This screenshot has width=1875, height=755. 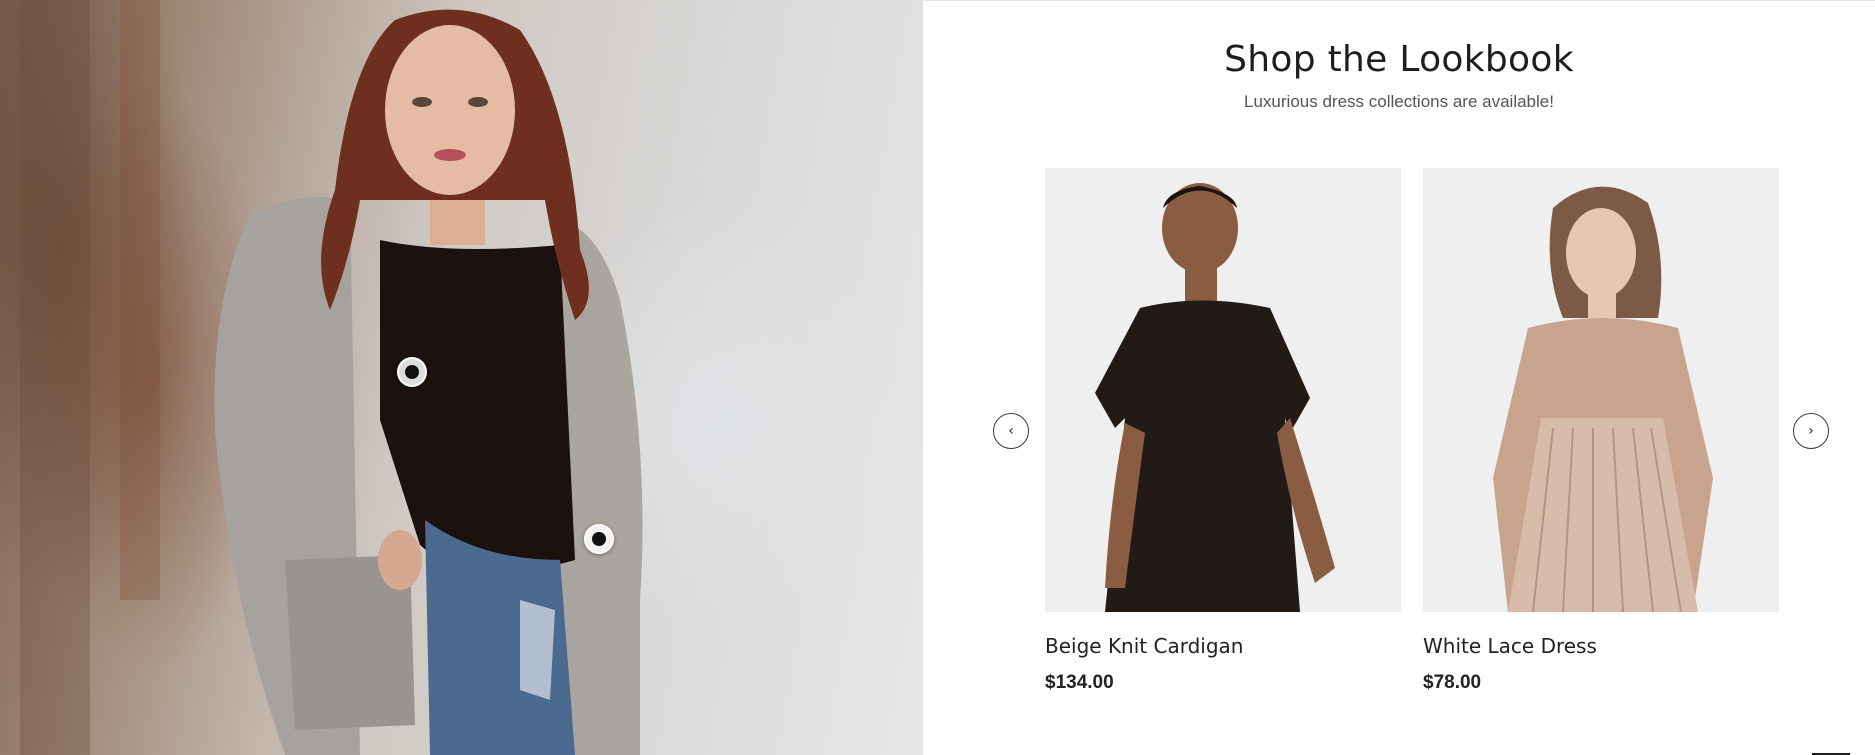 I want to click on product-name: White Lace Dress, so click(x=1601, y=646).